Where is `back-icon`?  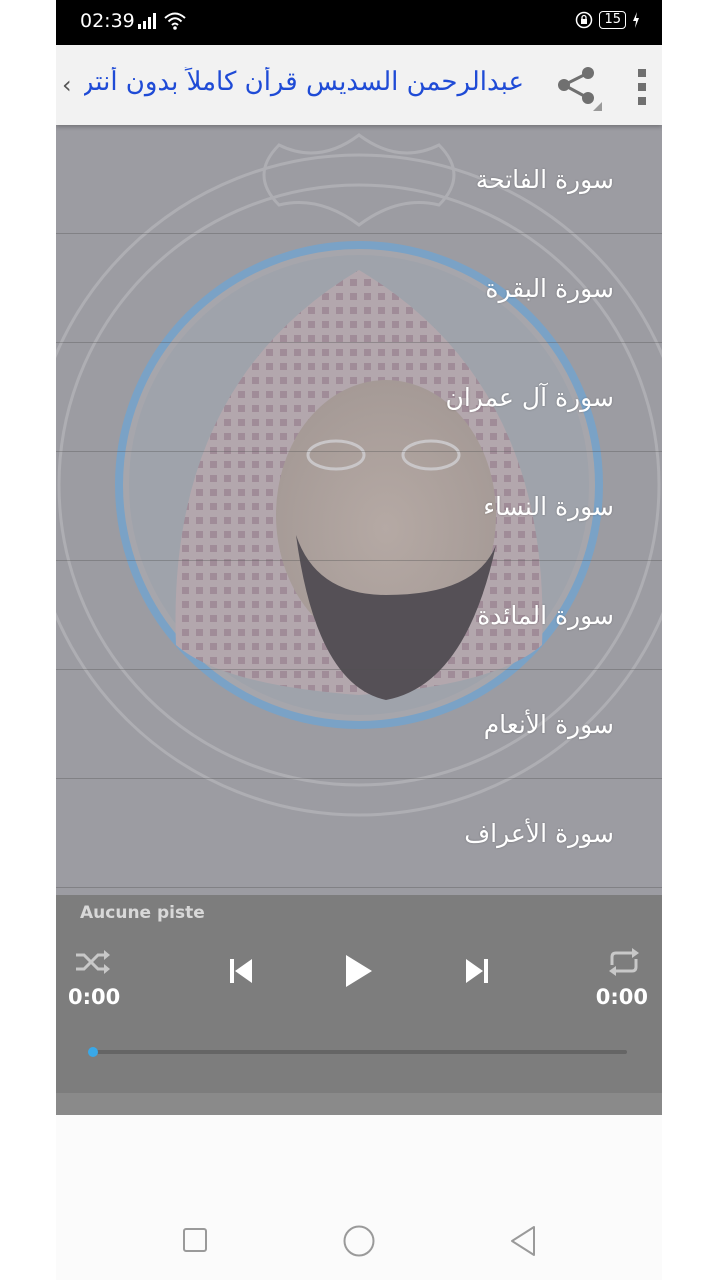 back-icon is located at coordinates (523, 1241).